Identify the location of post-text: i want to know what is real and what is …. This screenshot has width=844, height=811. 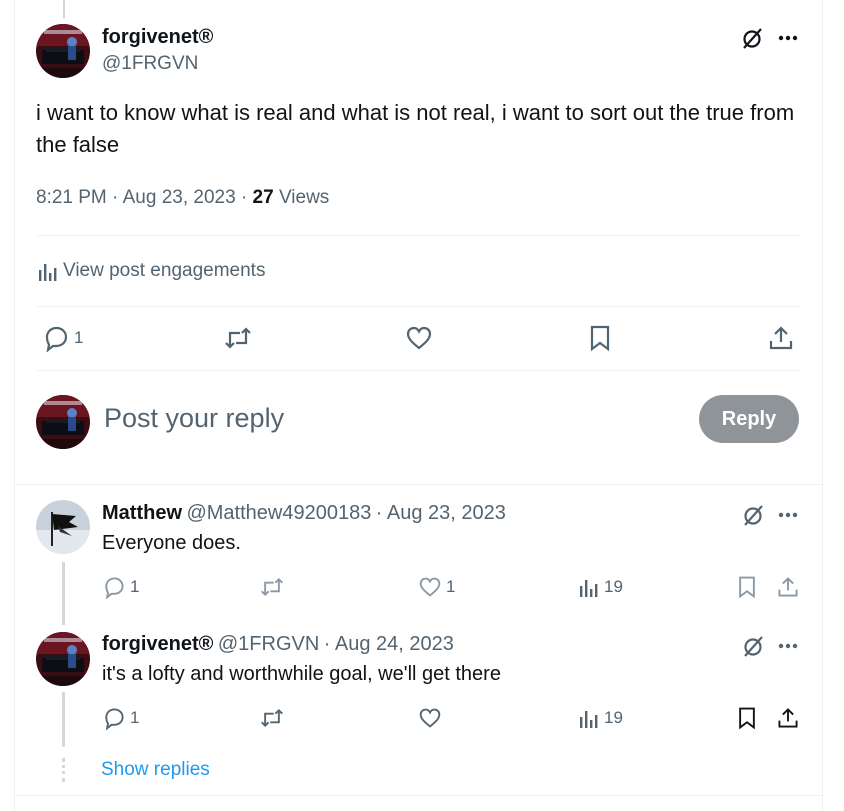
(415, 128).